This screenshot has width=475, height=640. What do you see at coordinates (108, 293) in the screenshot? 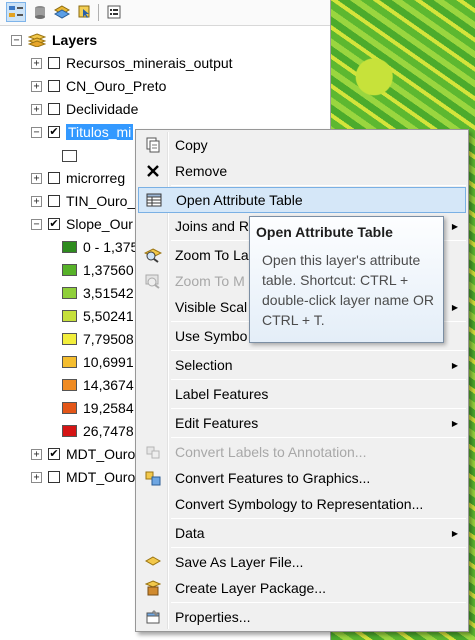
I see `class-label: 3,51542` at bounding box center [108, 293].